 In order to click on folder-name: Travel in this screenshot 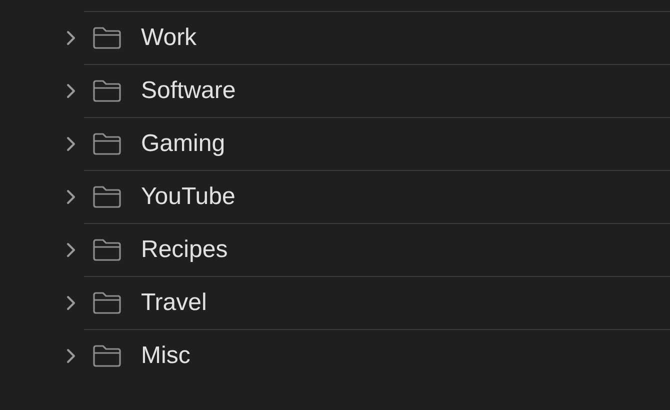, I will do `click(174, 303)`.